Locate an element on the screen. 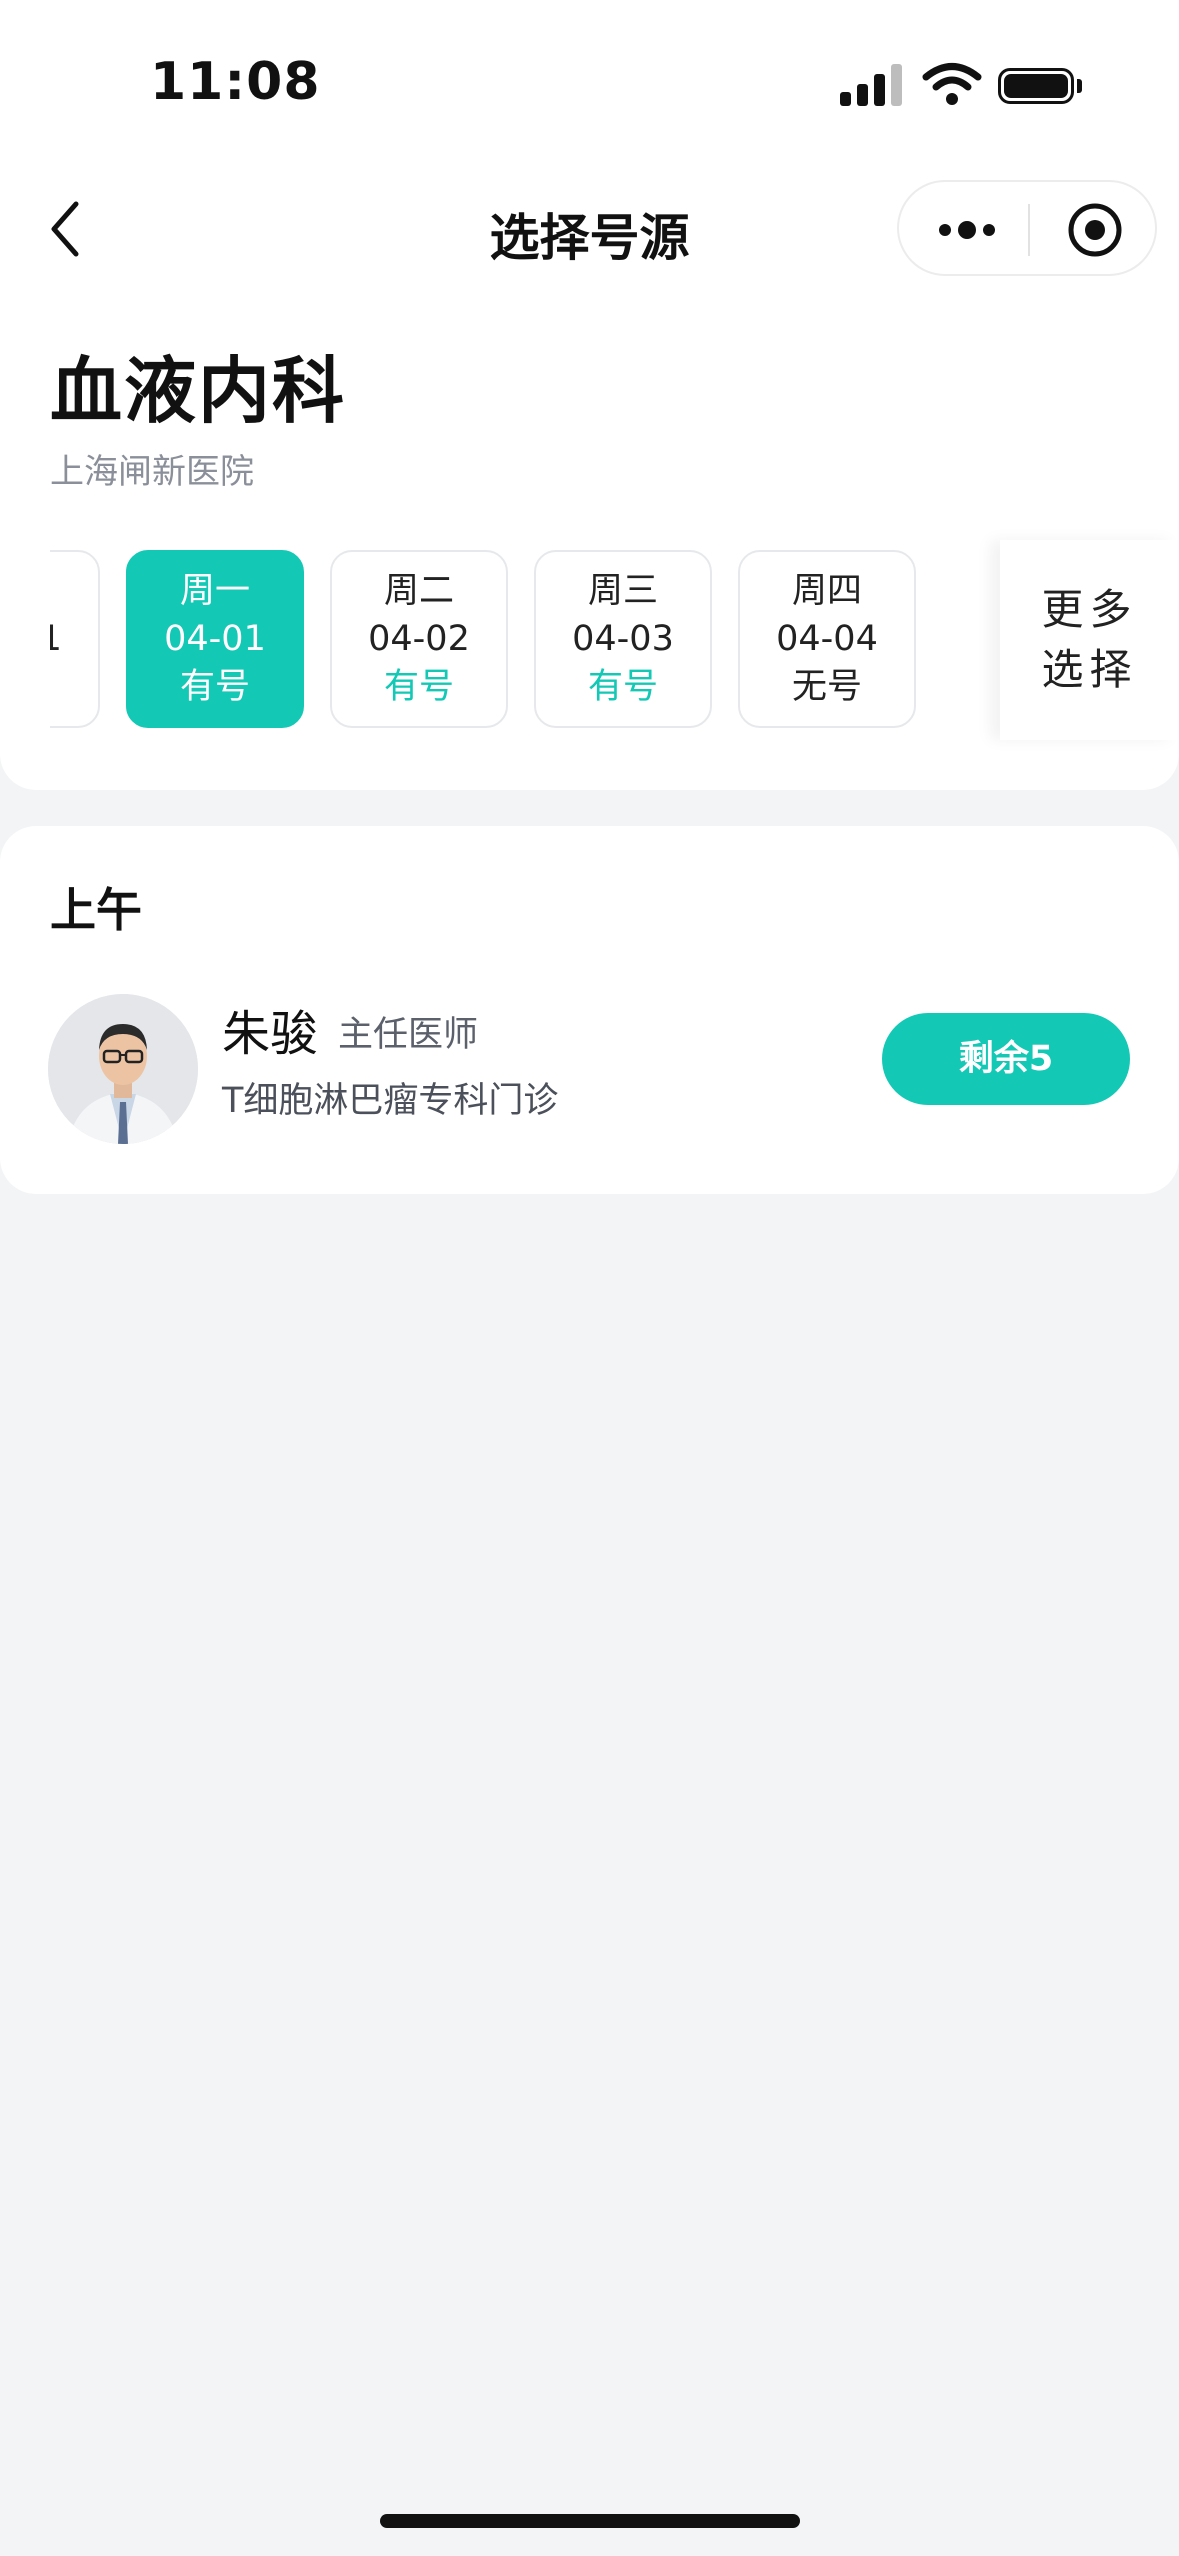  date-weekday: 周三 is located at coordinates (622, 591).